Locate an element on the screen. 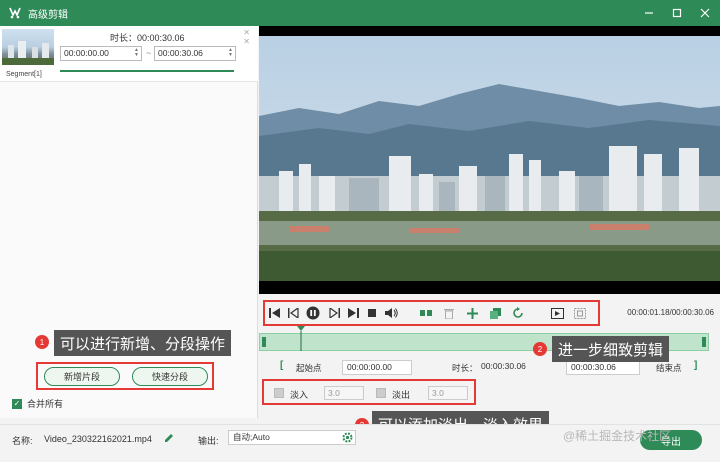 The image size is (720, 462). file-name: Video_230322162021.mp4 is located at coordinates (98, 439).